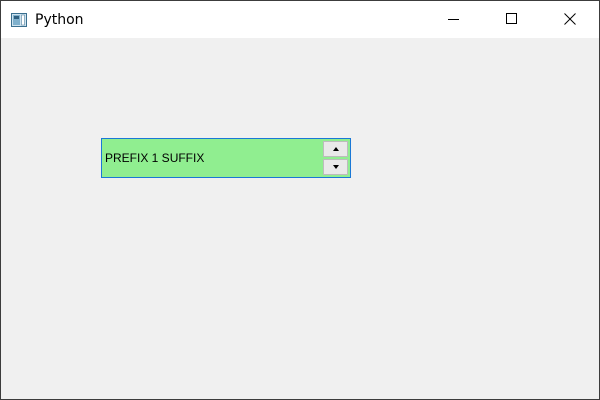 This screenshot has height=400, width=600. I want to click on minimize-button, so click(454, 19).